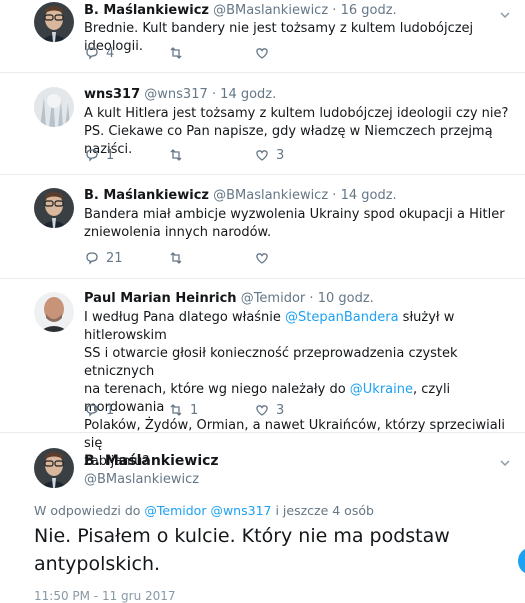 This screenshot has height=603, width=525. I want to click on tweet-header: wns317 @wns317 · 14 godz., so click(180, 94).